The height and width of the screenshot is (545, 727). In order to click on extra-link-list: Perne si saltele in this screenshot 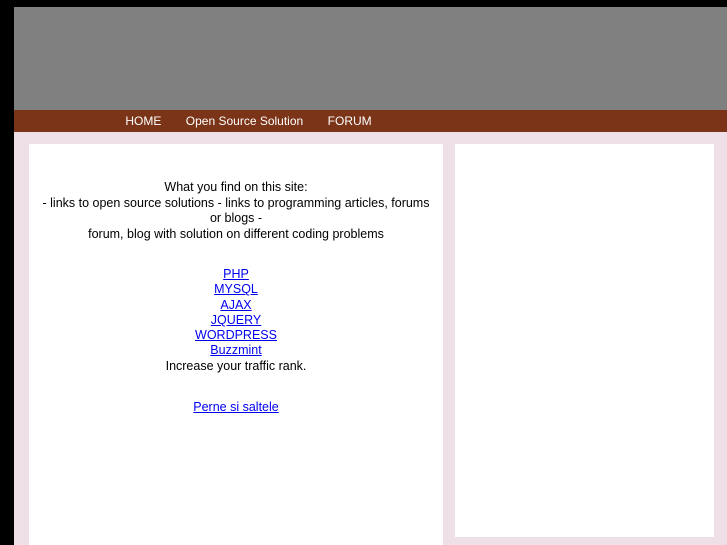, I will do `click(236, 394)`.